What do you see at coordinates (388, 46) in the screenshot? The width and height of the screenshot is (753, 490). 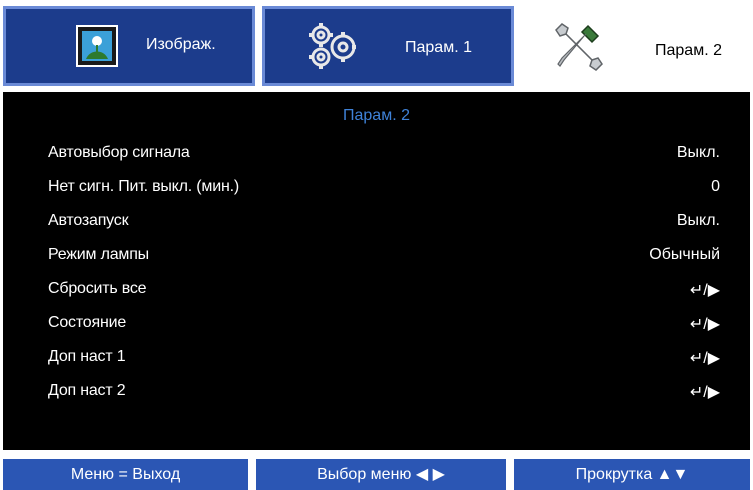 I see `tab-settings-1: Парам. 1` at bounding box center [388, 46].